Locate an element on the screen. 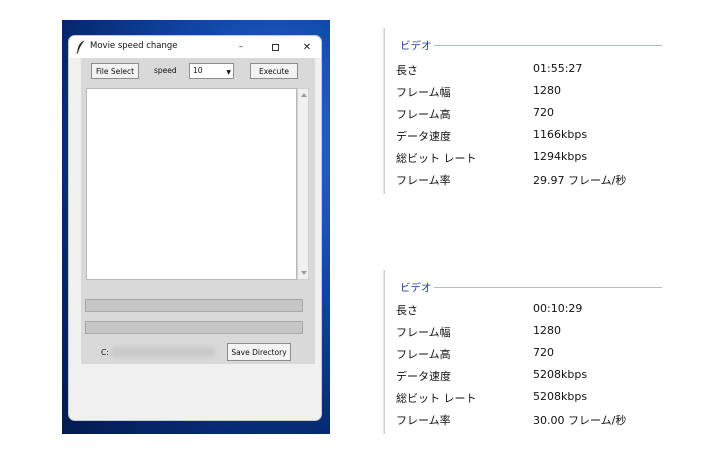  save-path-label: C: is located at coordinates (105, 352).